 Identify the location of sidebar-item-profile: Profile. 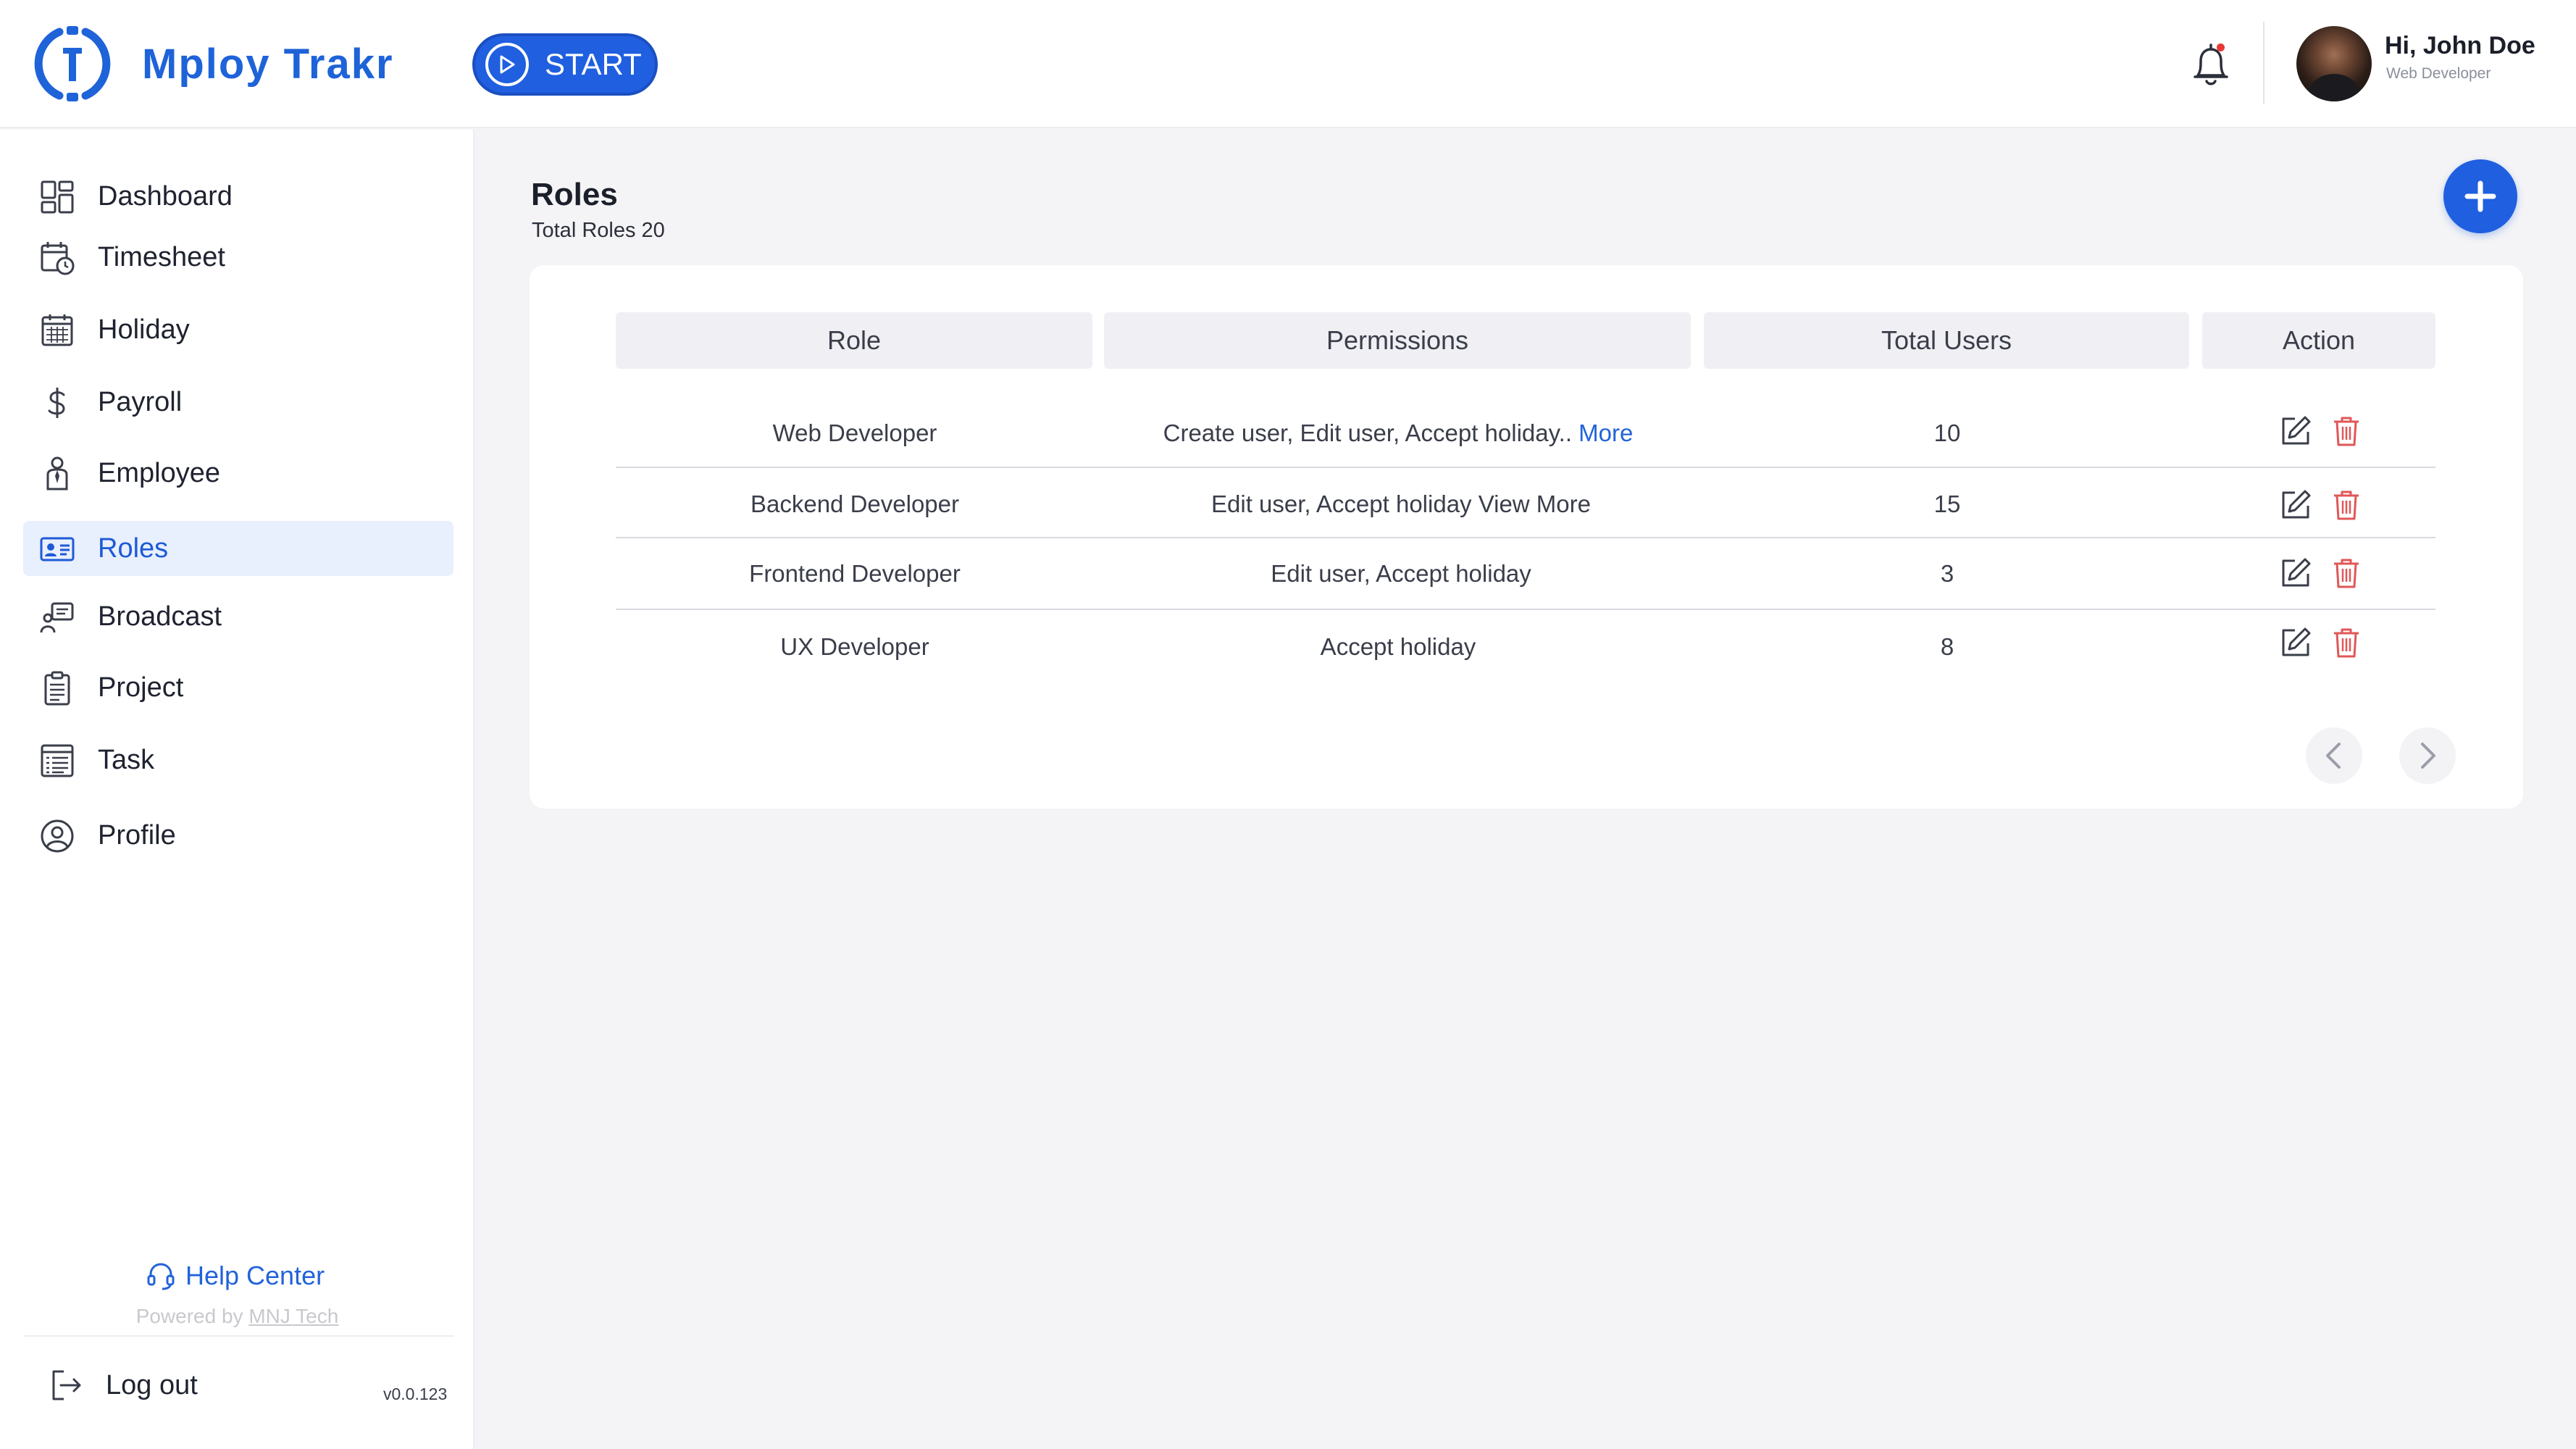
(238, 836).